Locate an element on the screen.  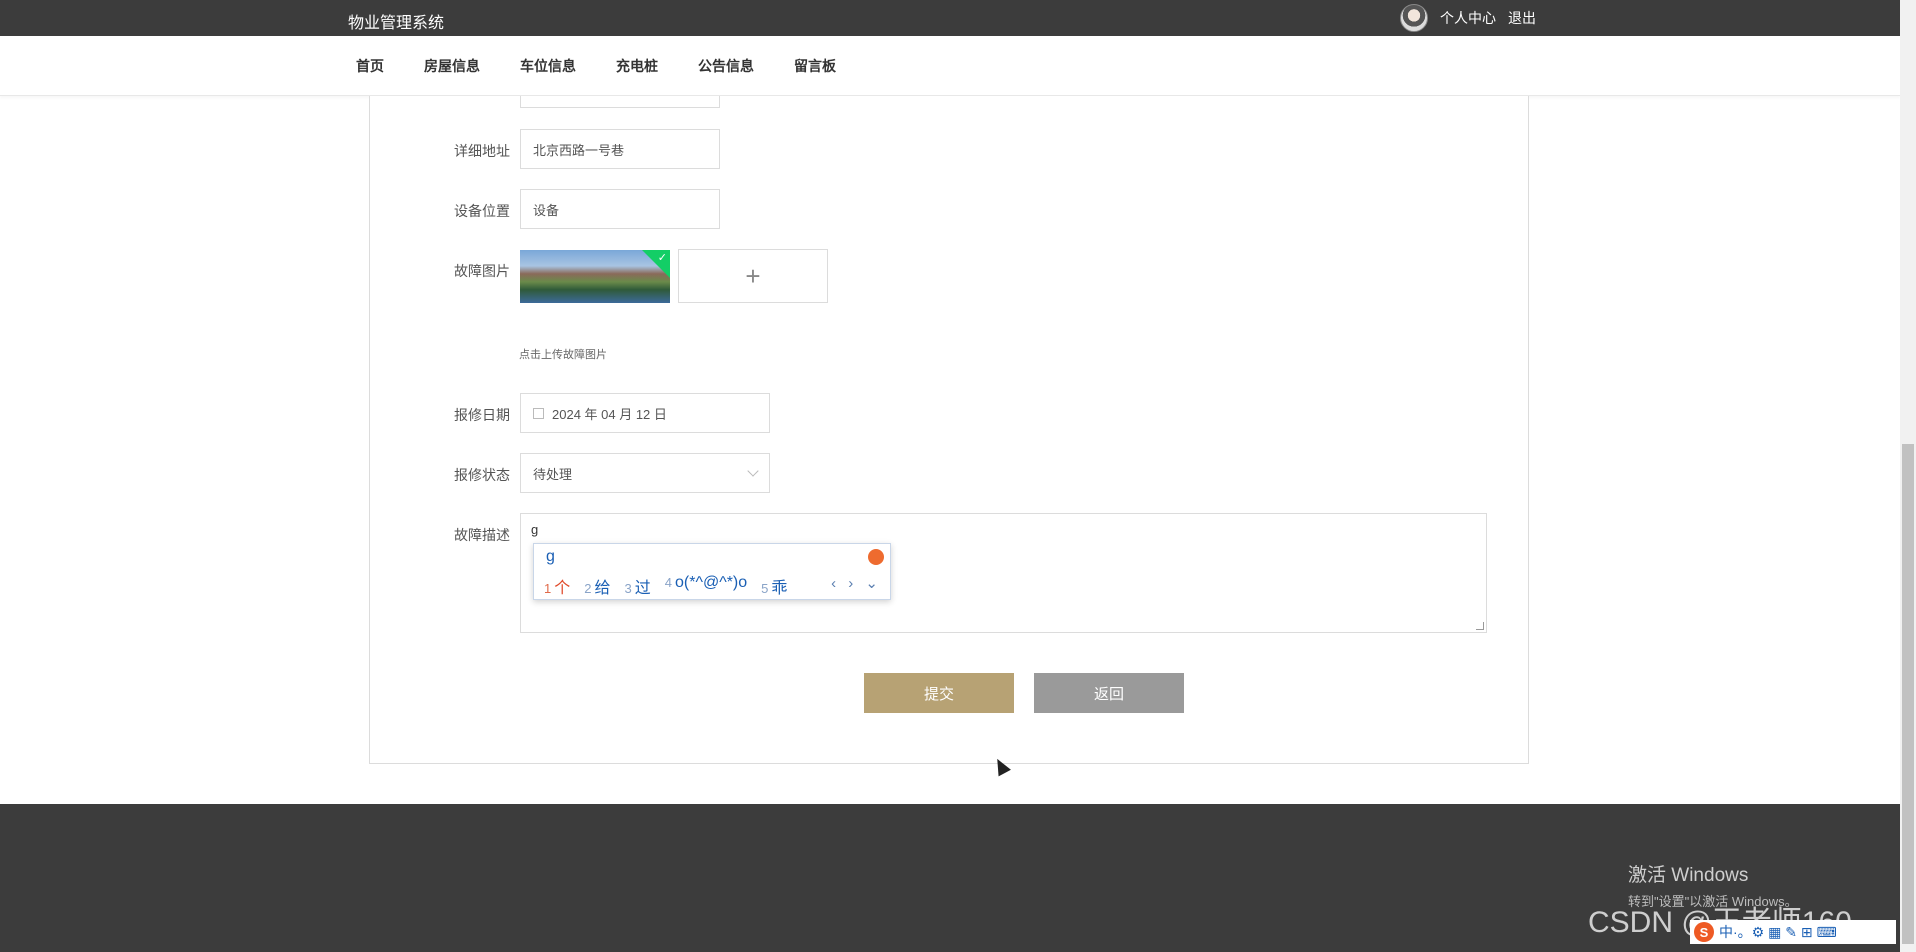
page-scrollbar is located at coordinates (1908, 476).